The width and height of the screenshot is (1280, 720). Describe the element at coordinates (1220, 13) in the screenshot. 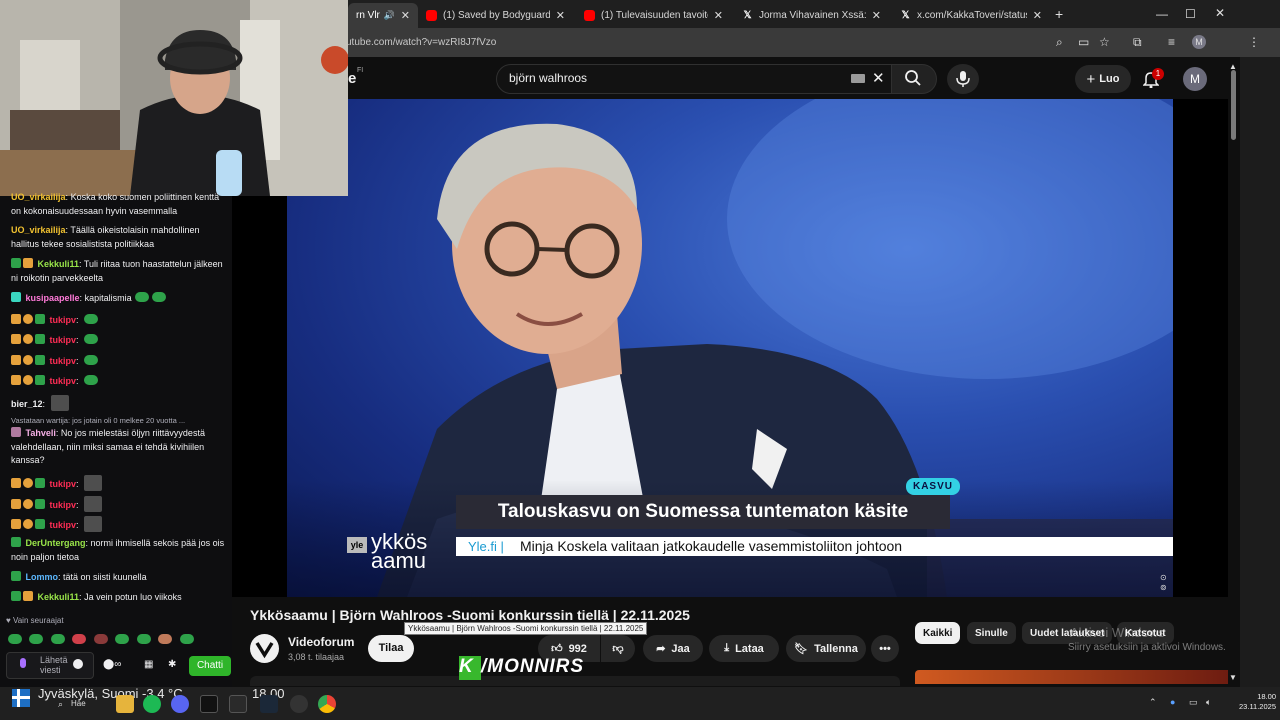

I see `close-window-icon: ✕` at that location.